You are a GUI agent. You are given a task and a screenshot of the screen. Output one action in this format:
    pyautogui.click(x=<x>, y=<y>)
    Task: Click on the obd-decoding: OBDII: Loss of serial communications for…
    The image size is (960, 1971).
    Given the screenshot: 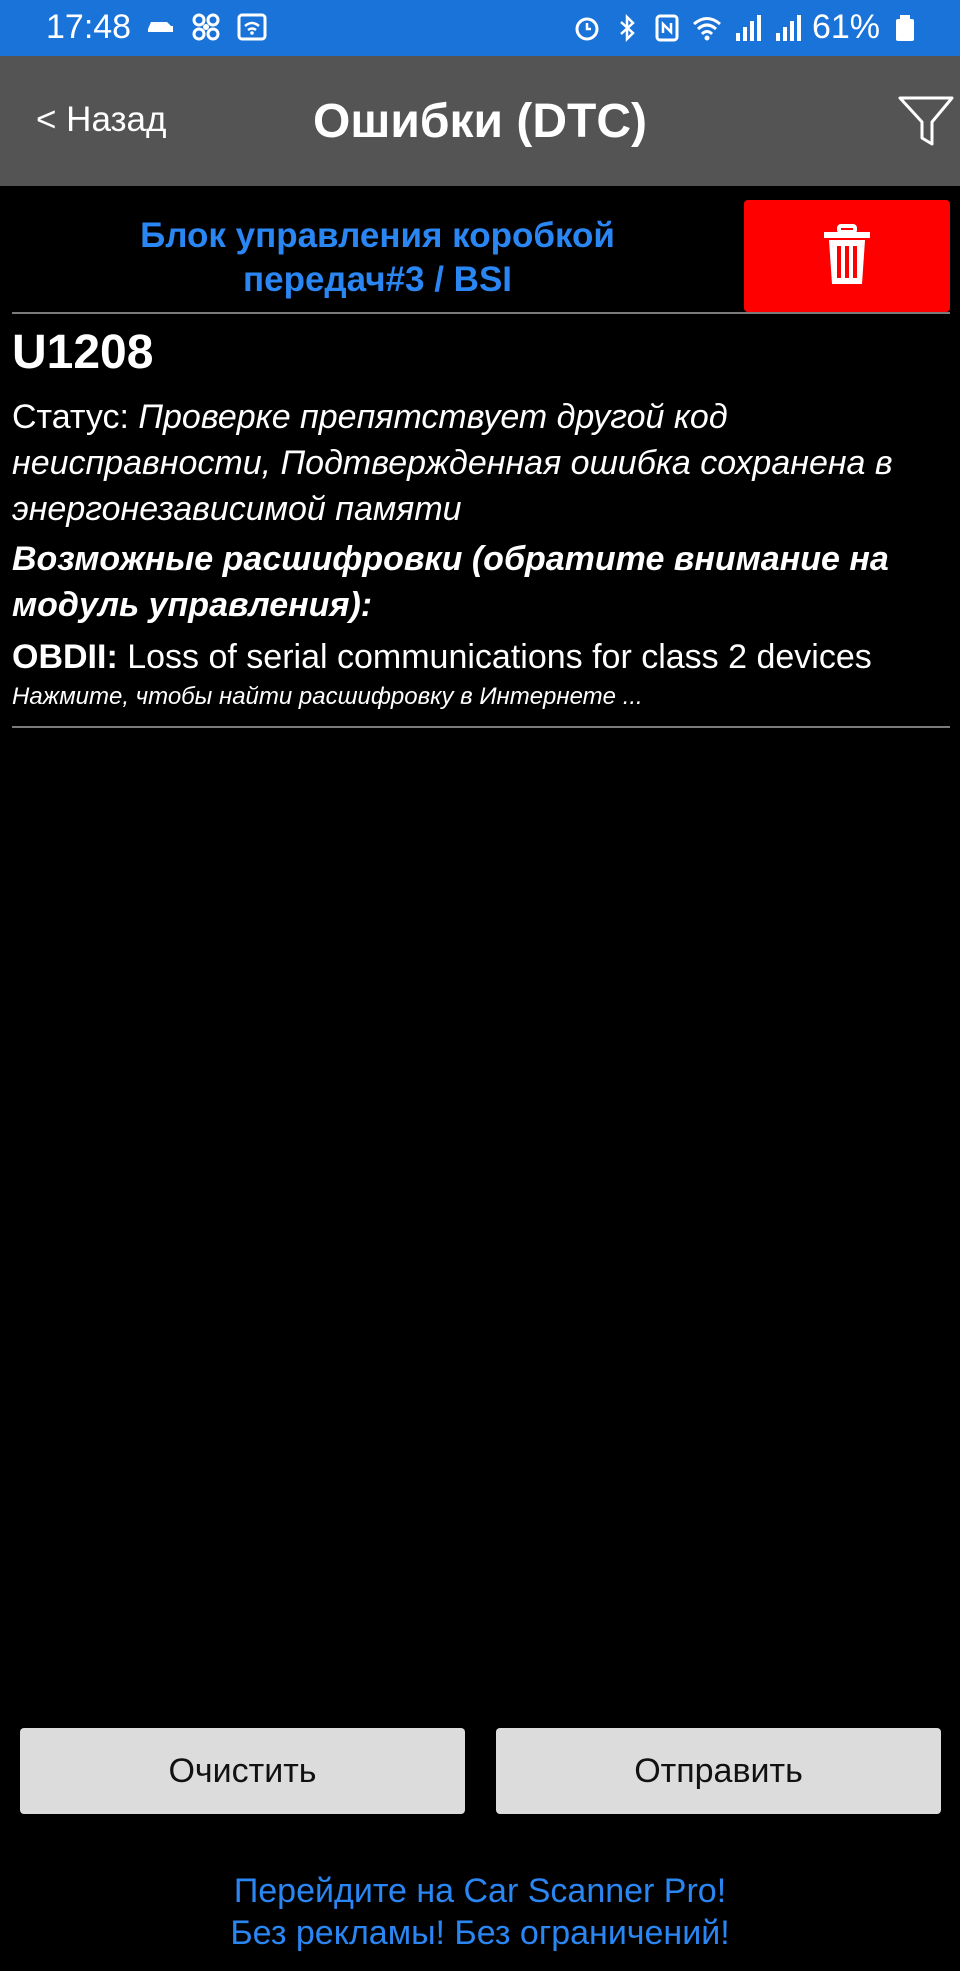 What is the action you would take?
    pyautogui.click(x=481, y=657)
    